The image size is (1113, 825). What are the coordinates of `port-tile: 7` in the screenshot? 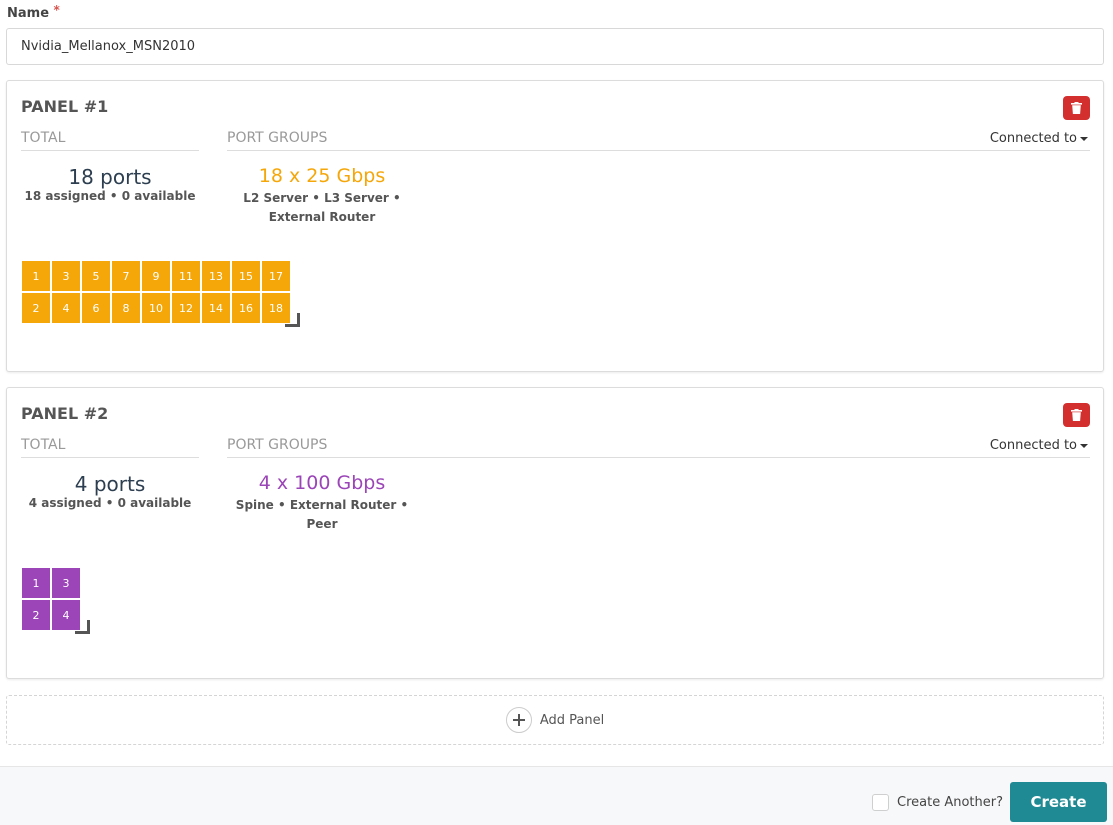 It's located at (126, 276).